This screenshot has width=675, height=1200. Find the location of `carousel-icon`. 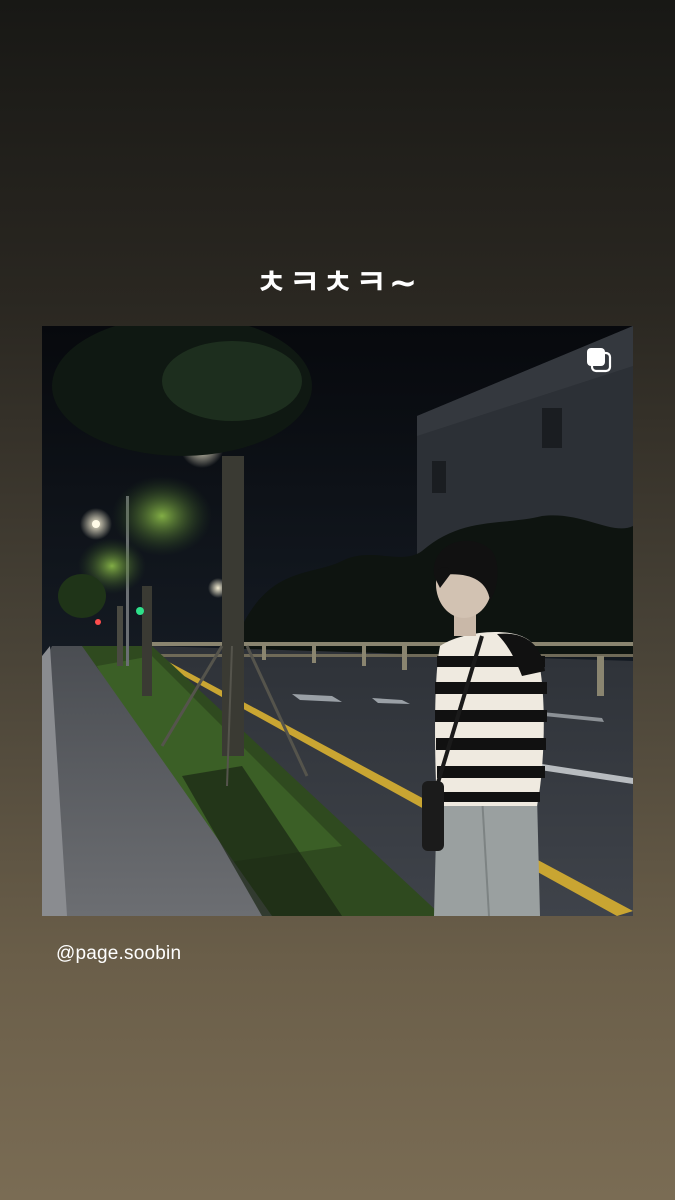

carousel-icon is located at coordinates (599, 360).